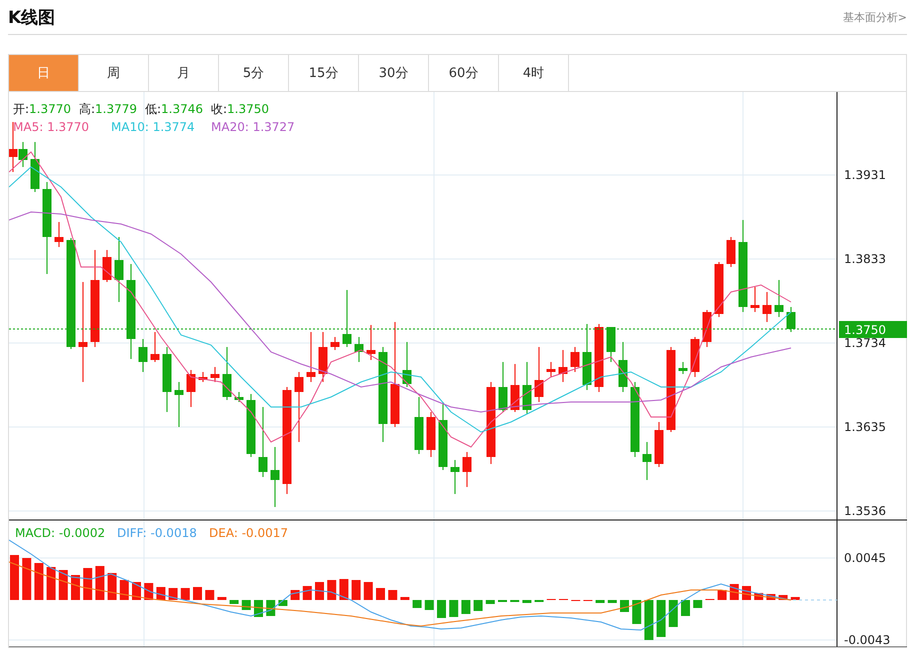 The height and width of the screenshot is (651, 915). Describe the element at coordinates (865, 343) in the screenshot. I see `price-axis-label: 1.3734` at that location.